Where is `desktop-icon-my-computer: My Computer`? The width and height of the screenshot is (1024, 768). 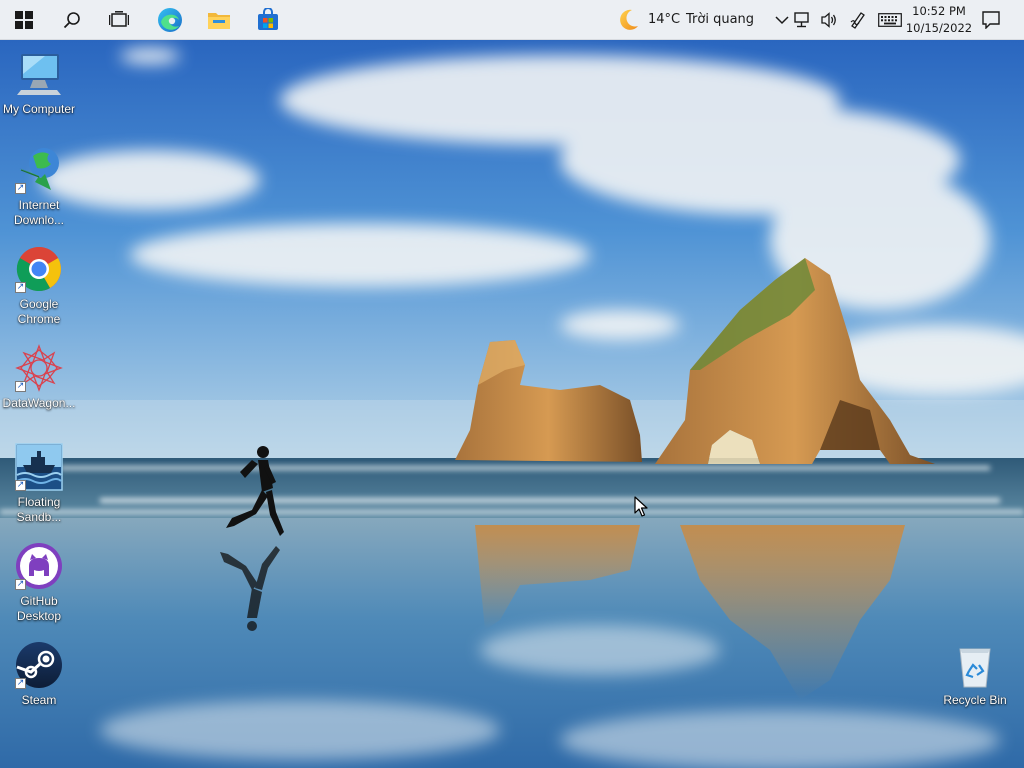 desktop-icon-my-computer: My Computer is located at coordinates (39, 83).